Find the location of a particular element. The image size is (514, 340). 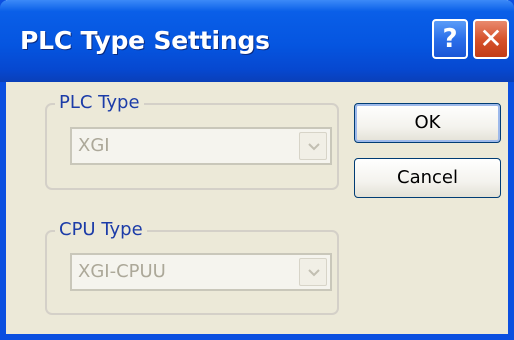

cancel-button: Cancel is located at coordinates (427, 178).